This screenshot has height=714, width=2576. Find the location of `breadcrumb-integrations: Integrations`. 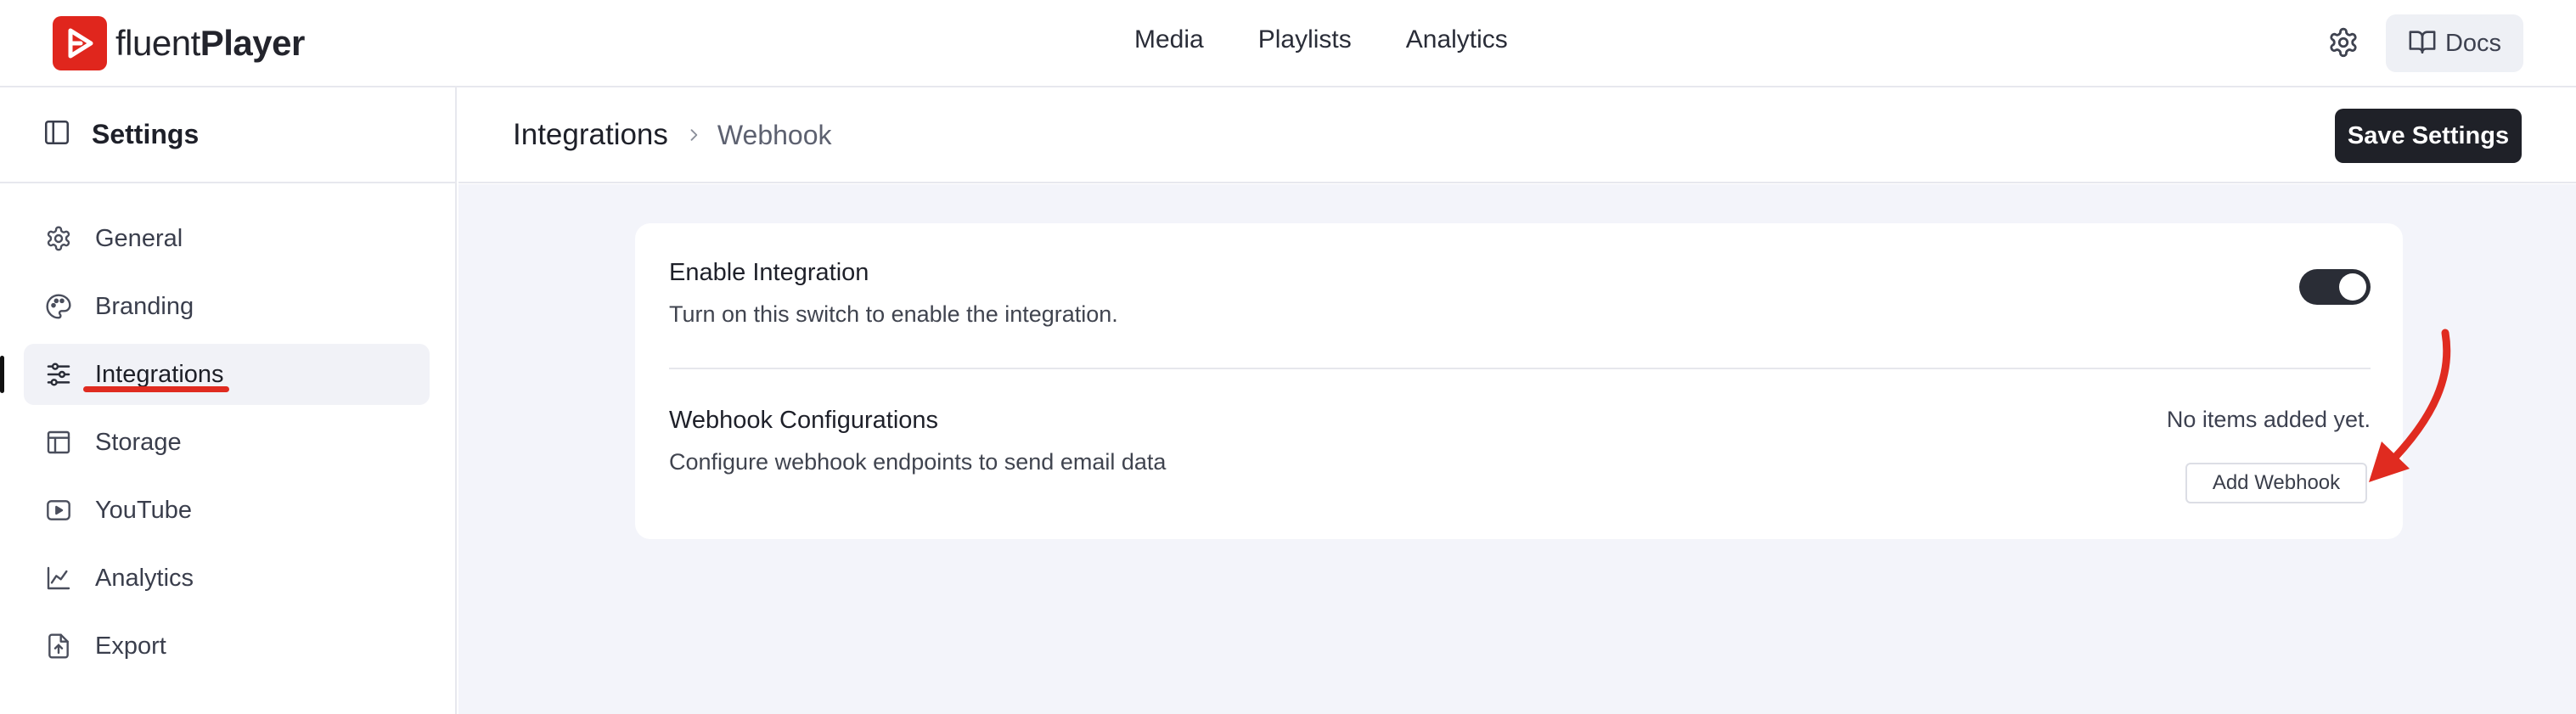

breadcrumb-integrations: Integrations is located at coordinates (590, 135).